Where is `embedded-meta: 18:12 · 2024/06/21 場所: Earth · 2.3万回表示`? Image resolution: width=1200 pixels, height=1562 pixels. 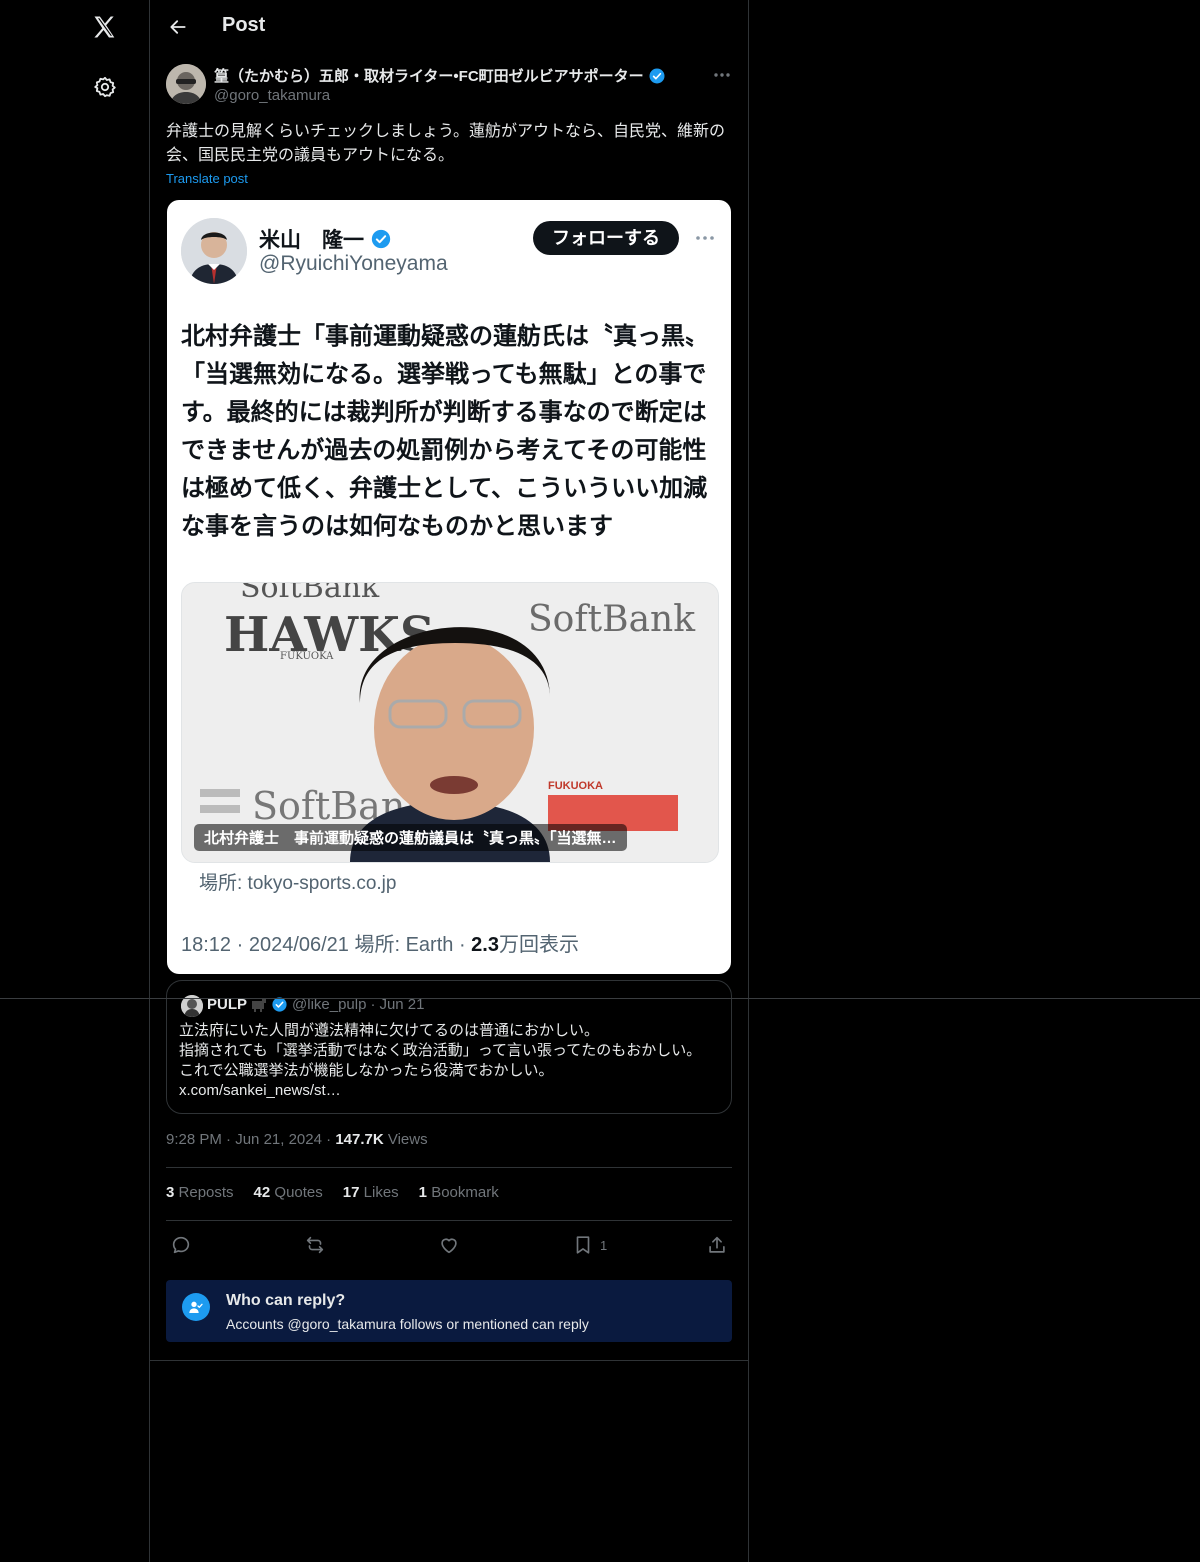
embedded-meta: 18:12 · 2024/06/21 場所: Earth · 2.3万回表示 is located at coordinates (380, 945).